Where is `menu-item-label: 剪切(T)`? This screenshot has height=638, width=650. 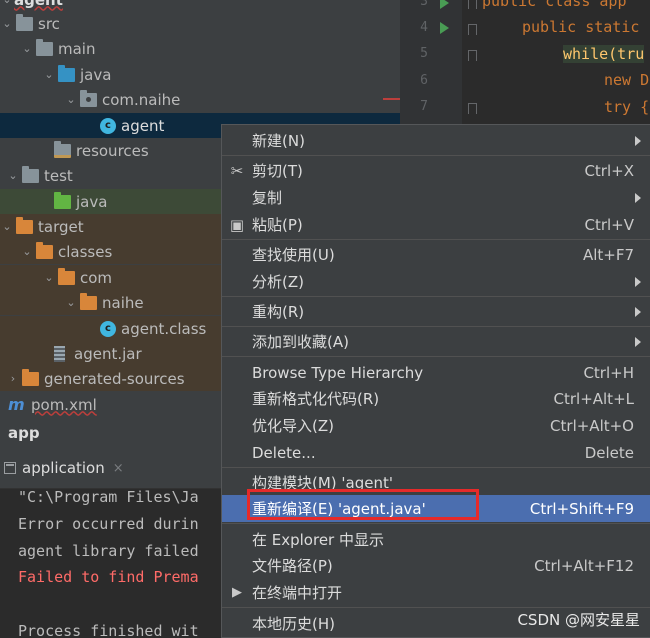
menu-item-label: 剪切(T) is located at coordinates (277, 171).